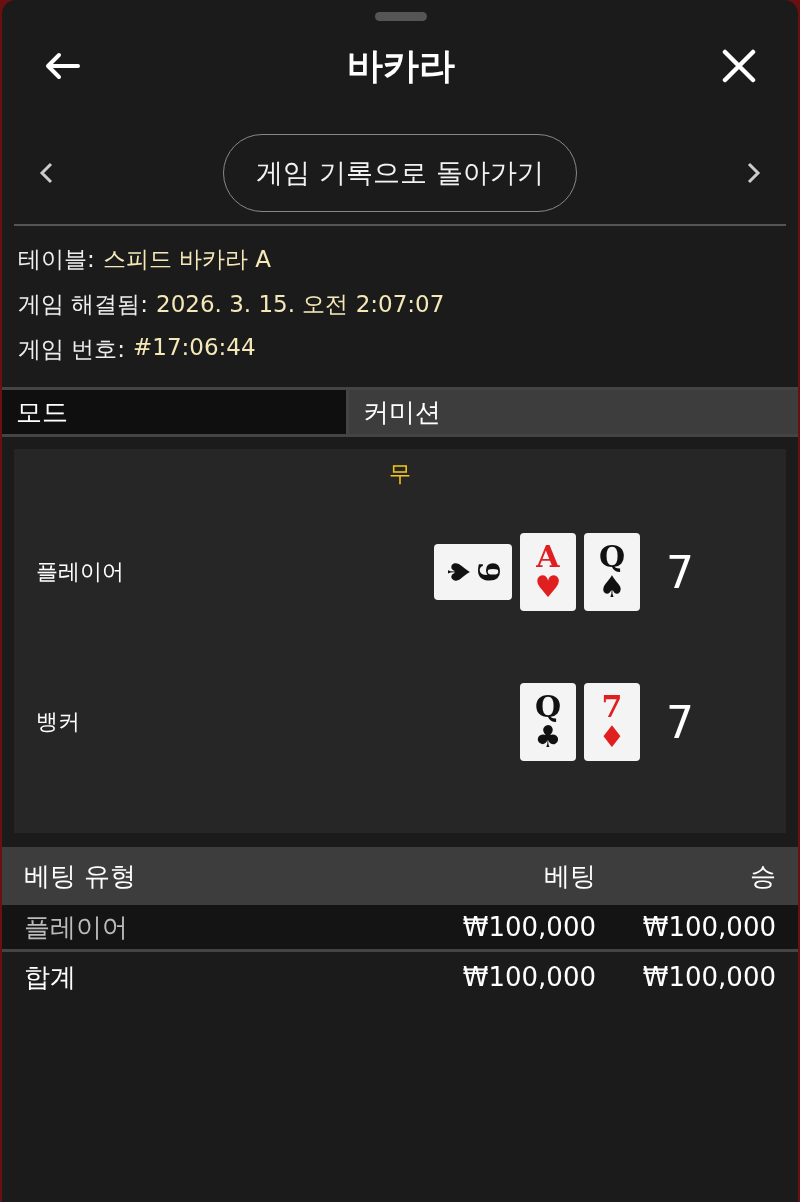 This screenshot has height=1202, width=800. What do you see at coordinates (612, 572) in the screenshot?
I see `playing-card: Q ♠` at bounding box center [612, 572].